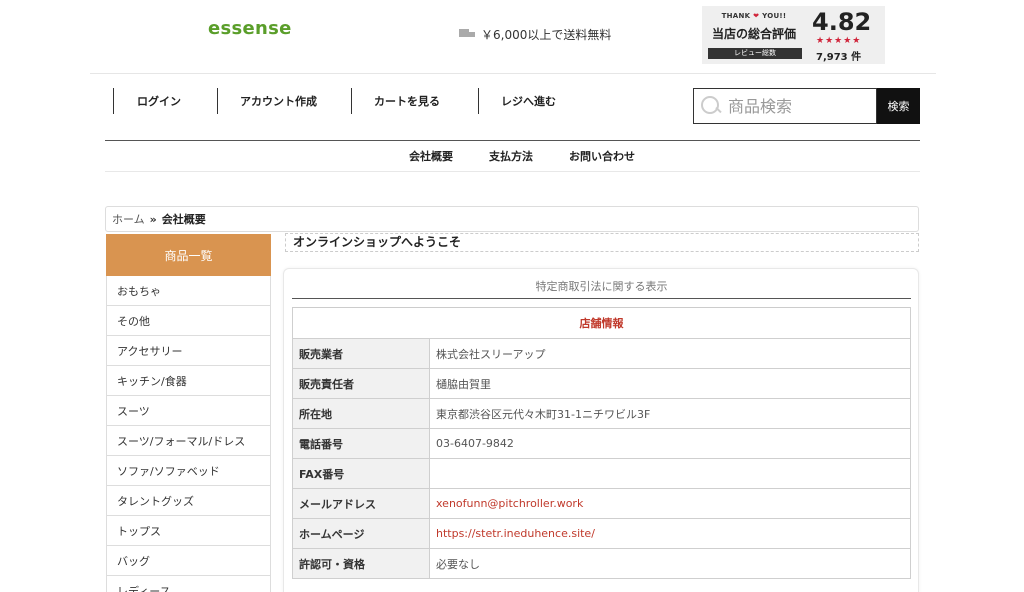 This screenshot has height=592, width=1024. What do you see at coordinates (798, 106) in the screenshot?
I see `search-input` at bounding box center [798, 106].